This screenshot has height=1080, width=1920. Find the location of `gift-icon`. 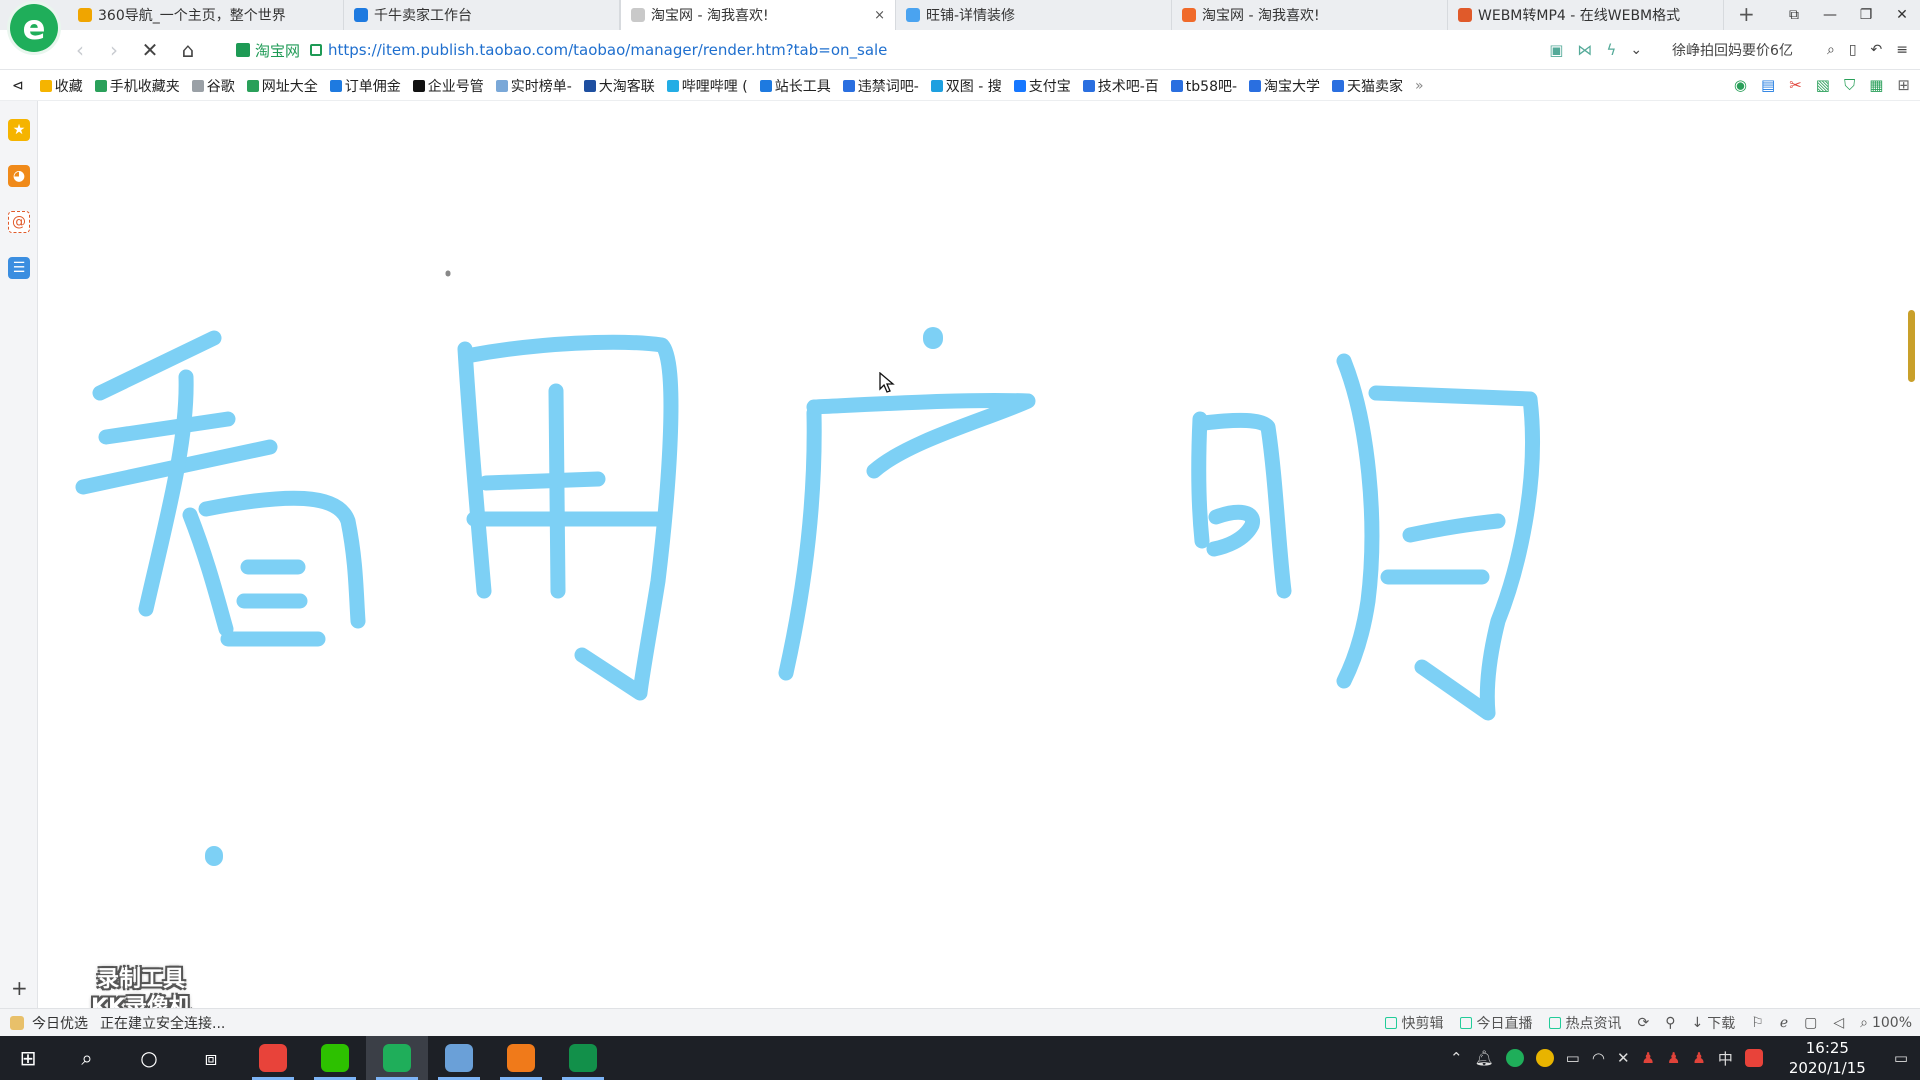

gift-icon is located at coordinates (17, 1022).